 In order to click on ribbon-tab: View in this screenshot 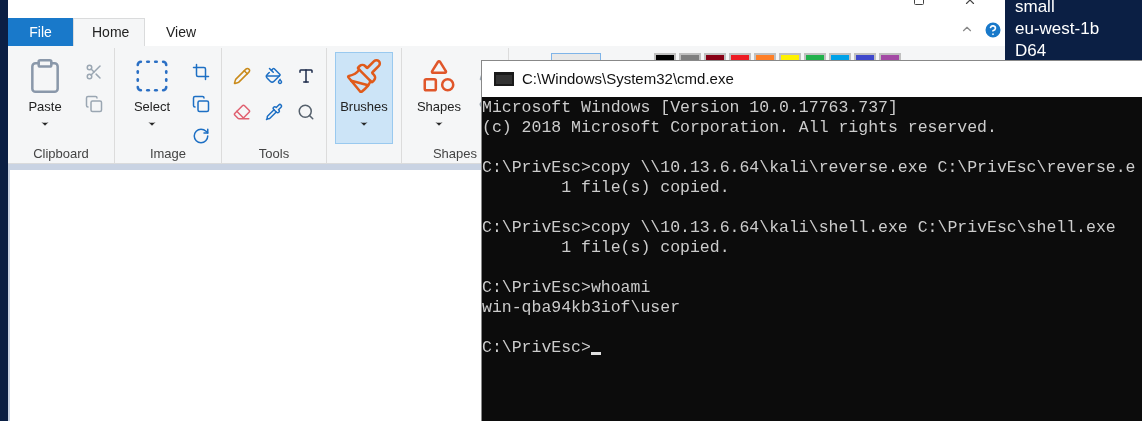, I will do `click(181, 32)`.